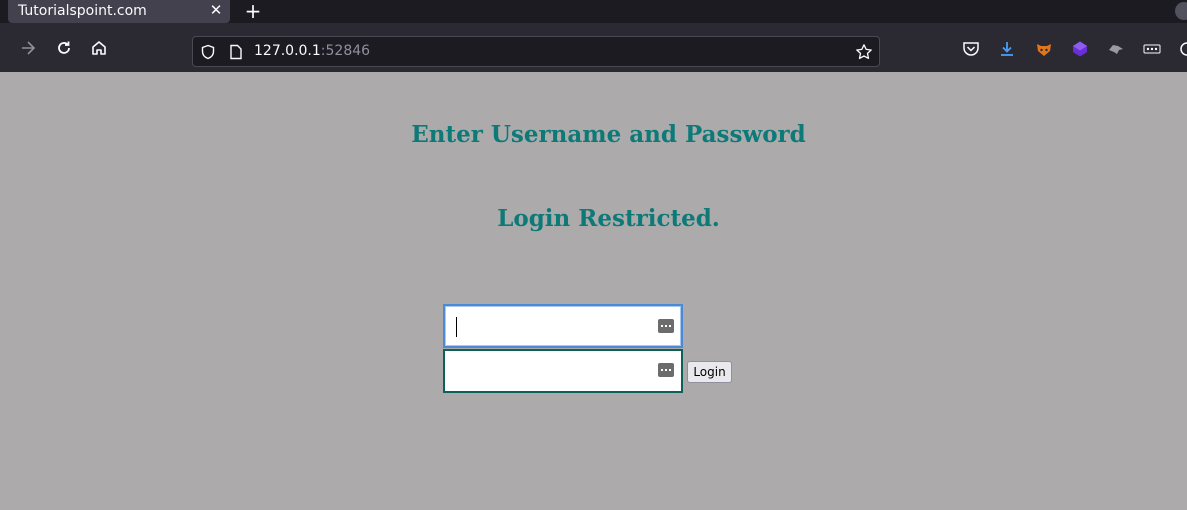 The image size is (1187, 510). Describe the element at coordinates (608, 134) in the screenshot. I see `page-title: Enter Username and Password` at that location.